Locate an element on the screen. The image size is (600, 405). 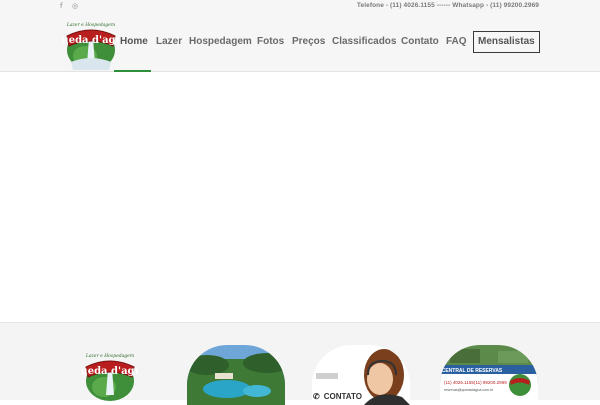
site-logo: Queda d'agua Lazer e Hospedagem is located at coordinates (91, 44).